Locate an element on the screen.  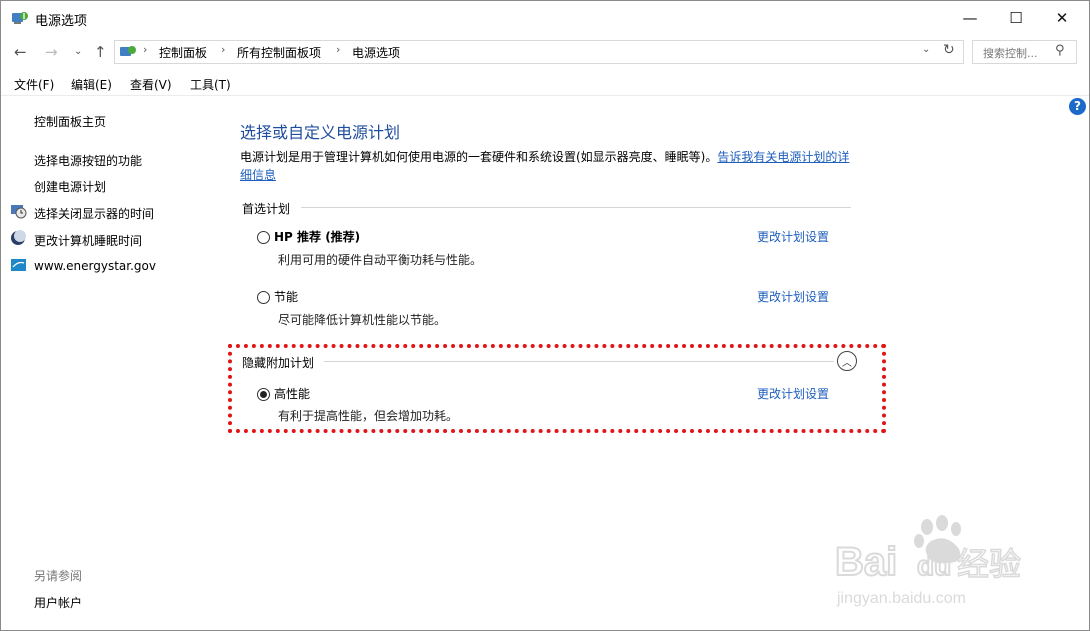
see-also-heading: 另请参阅 is located at coordinates (58, 576).